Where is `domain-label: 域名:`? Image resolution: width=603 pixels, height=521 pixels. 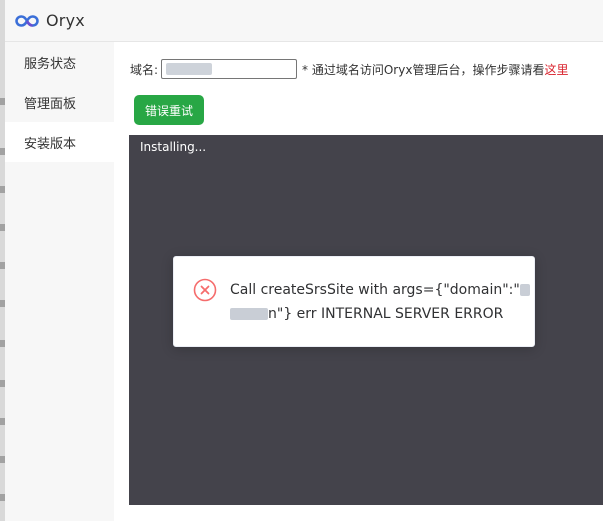
domain-label: 域名: is located at coordinates (144, 69).